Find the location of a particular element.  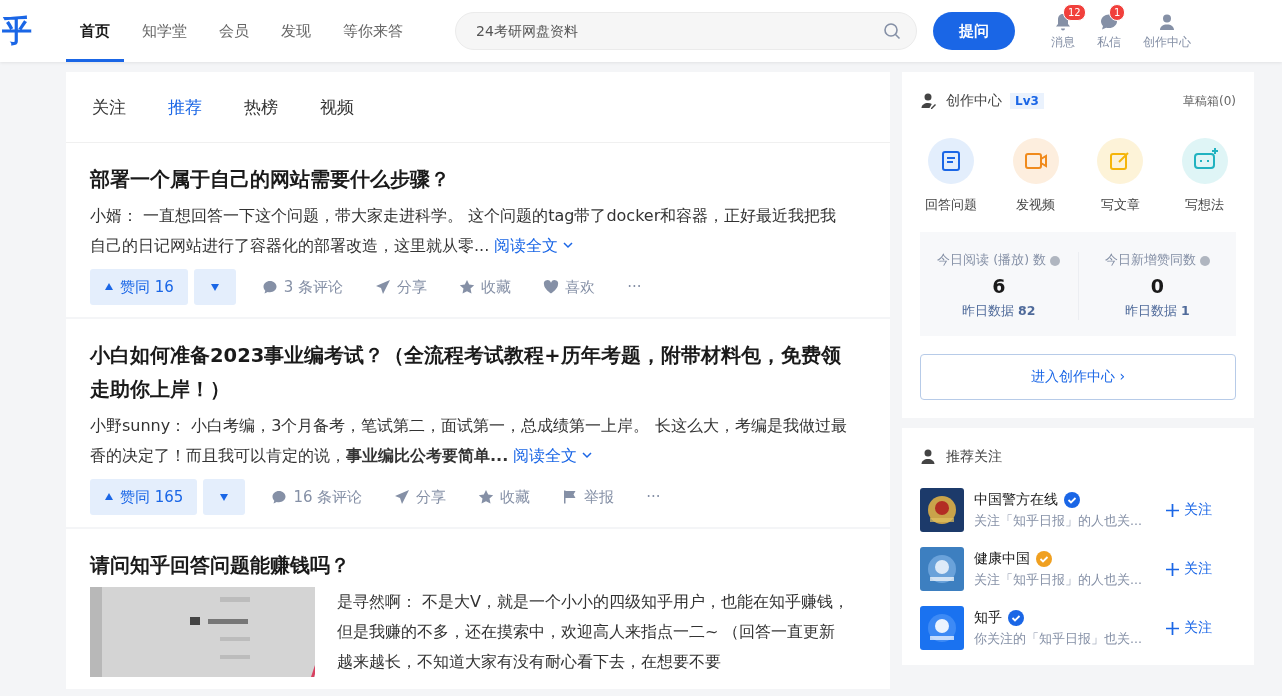

user-name: 知乎 is located at coordinates (988, 617).